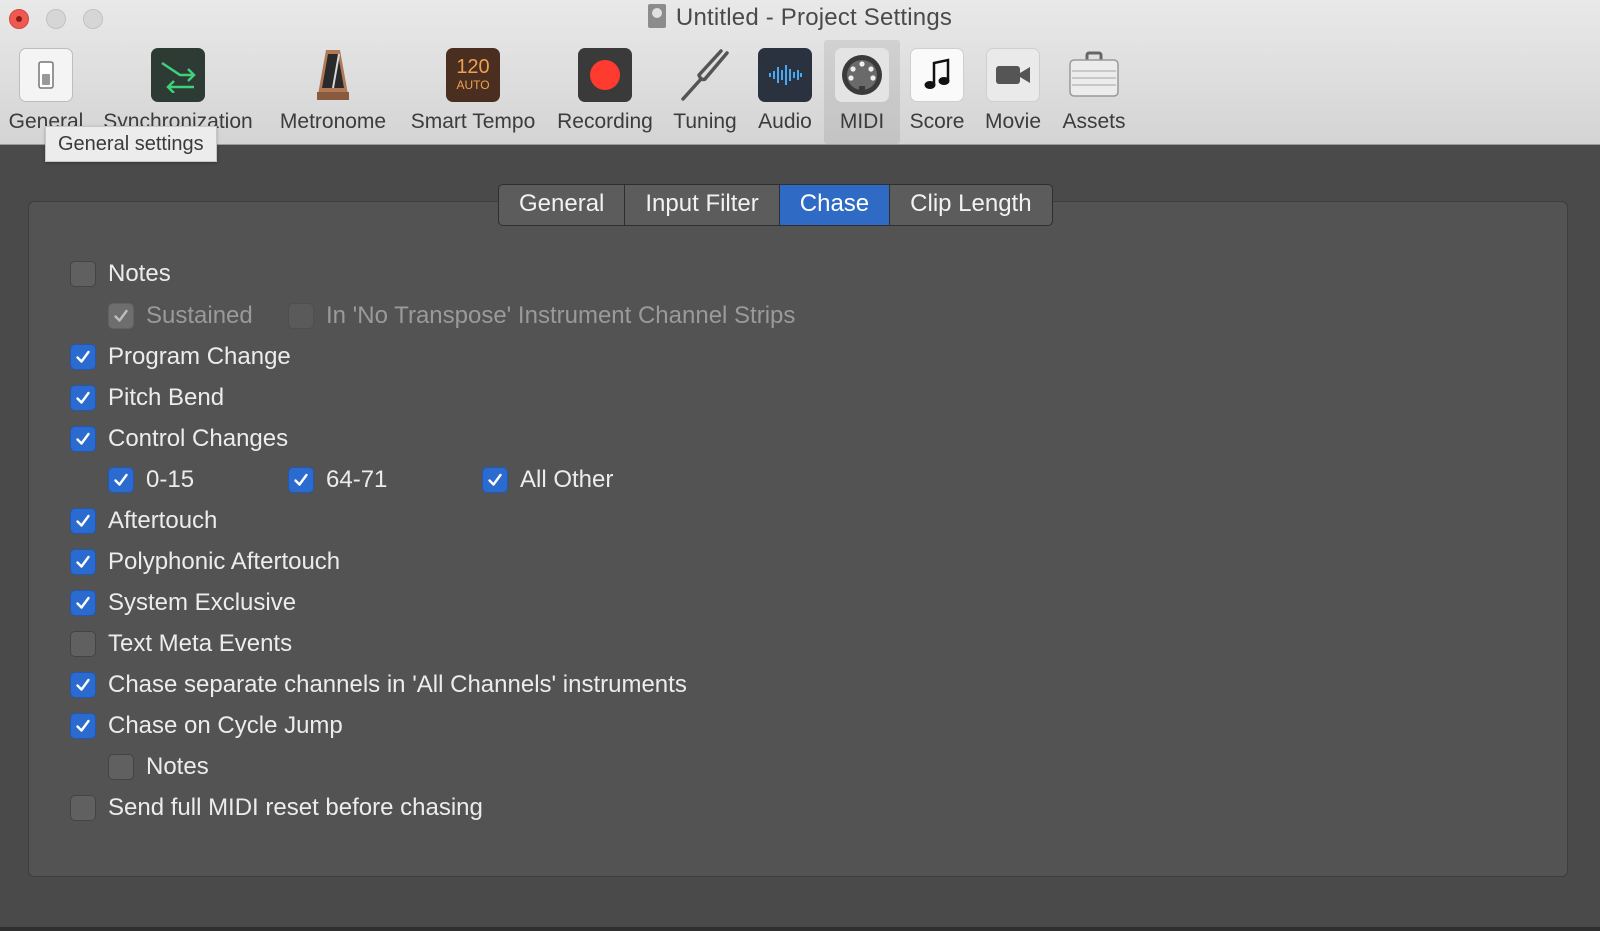  Describe the element at coordinates (163, 520) in the screenshot. I see `aftertouch-label: Aftertouch` at that location.